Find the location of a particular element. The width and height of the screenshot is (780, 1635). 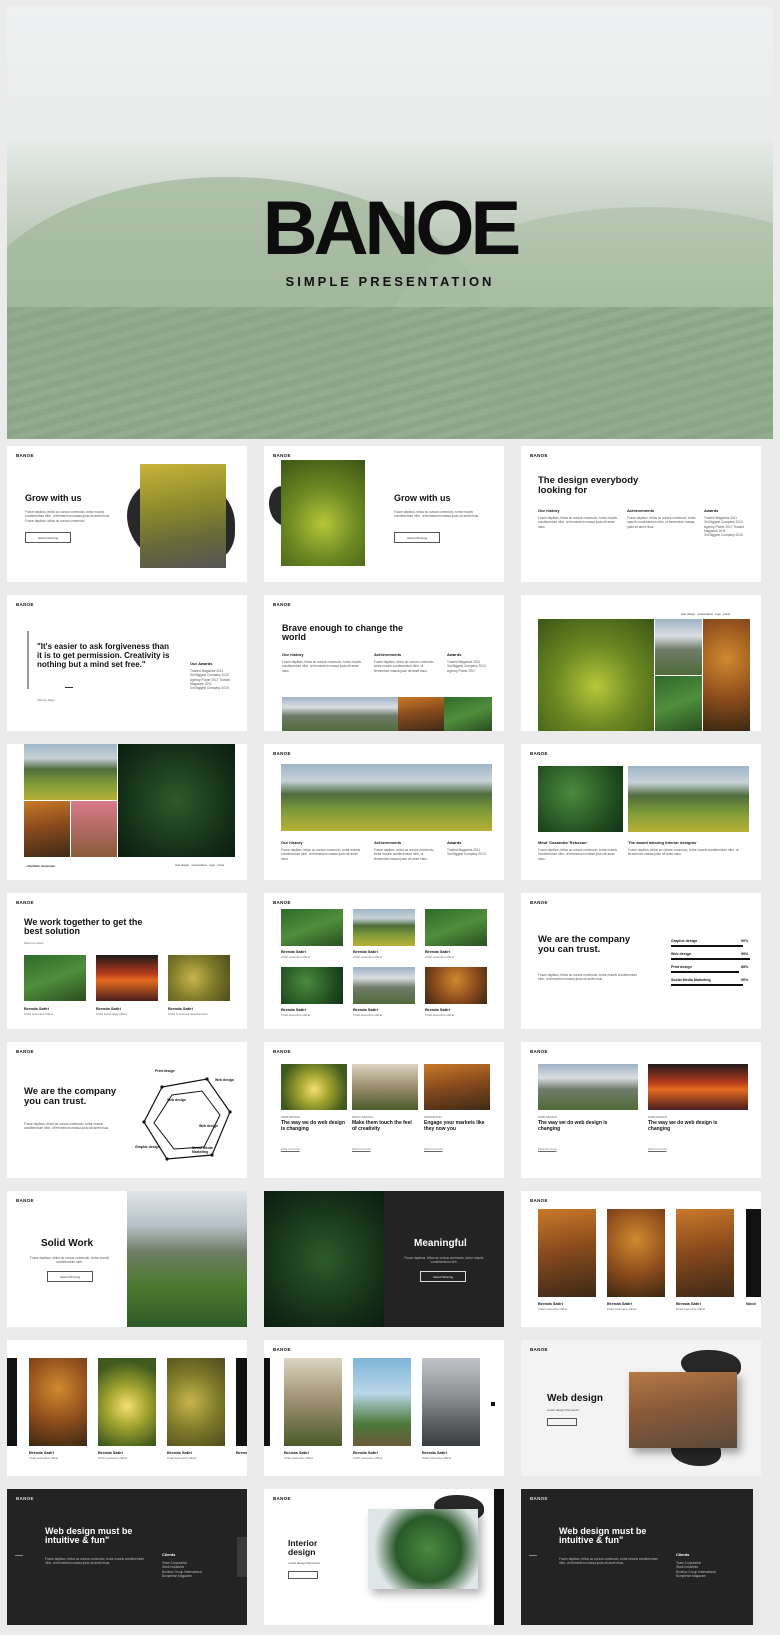

skill-label: Social Media Marketing is located at coordinates (691, 980).